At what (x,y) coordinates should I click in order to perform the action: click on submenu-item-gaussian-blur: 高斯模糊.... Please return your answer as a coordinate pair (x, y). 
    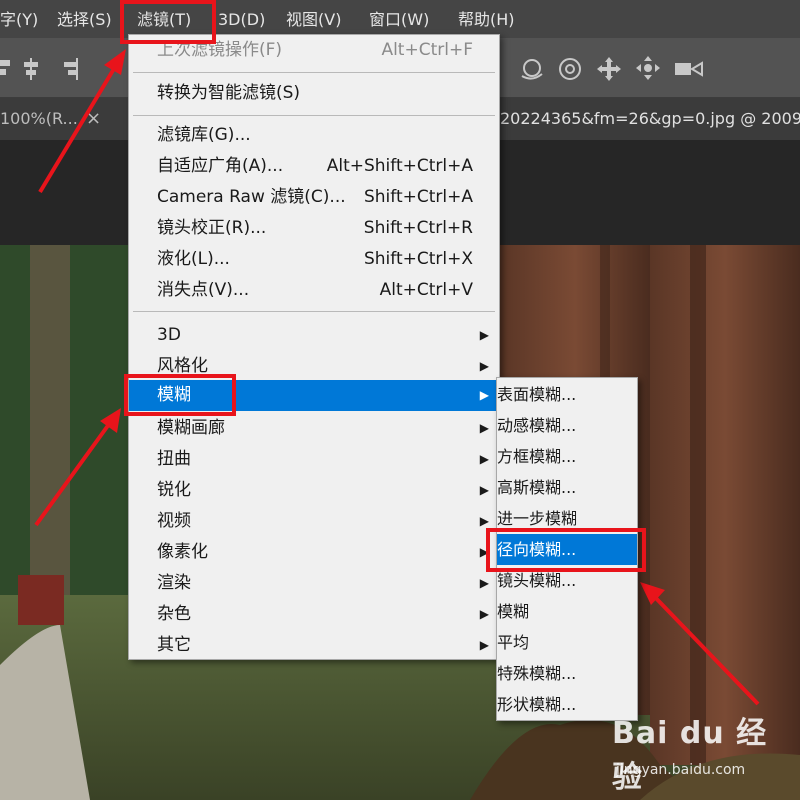
    Looking at the image, I should click on (567, 487).